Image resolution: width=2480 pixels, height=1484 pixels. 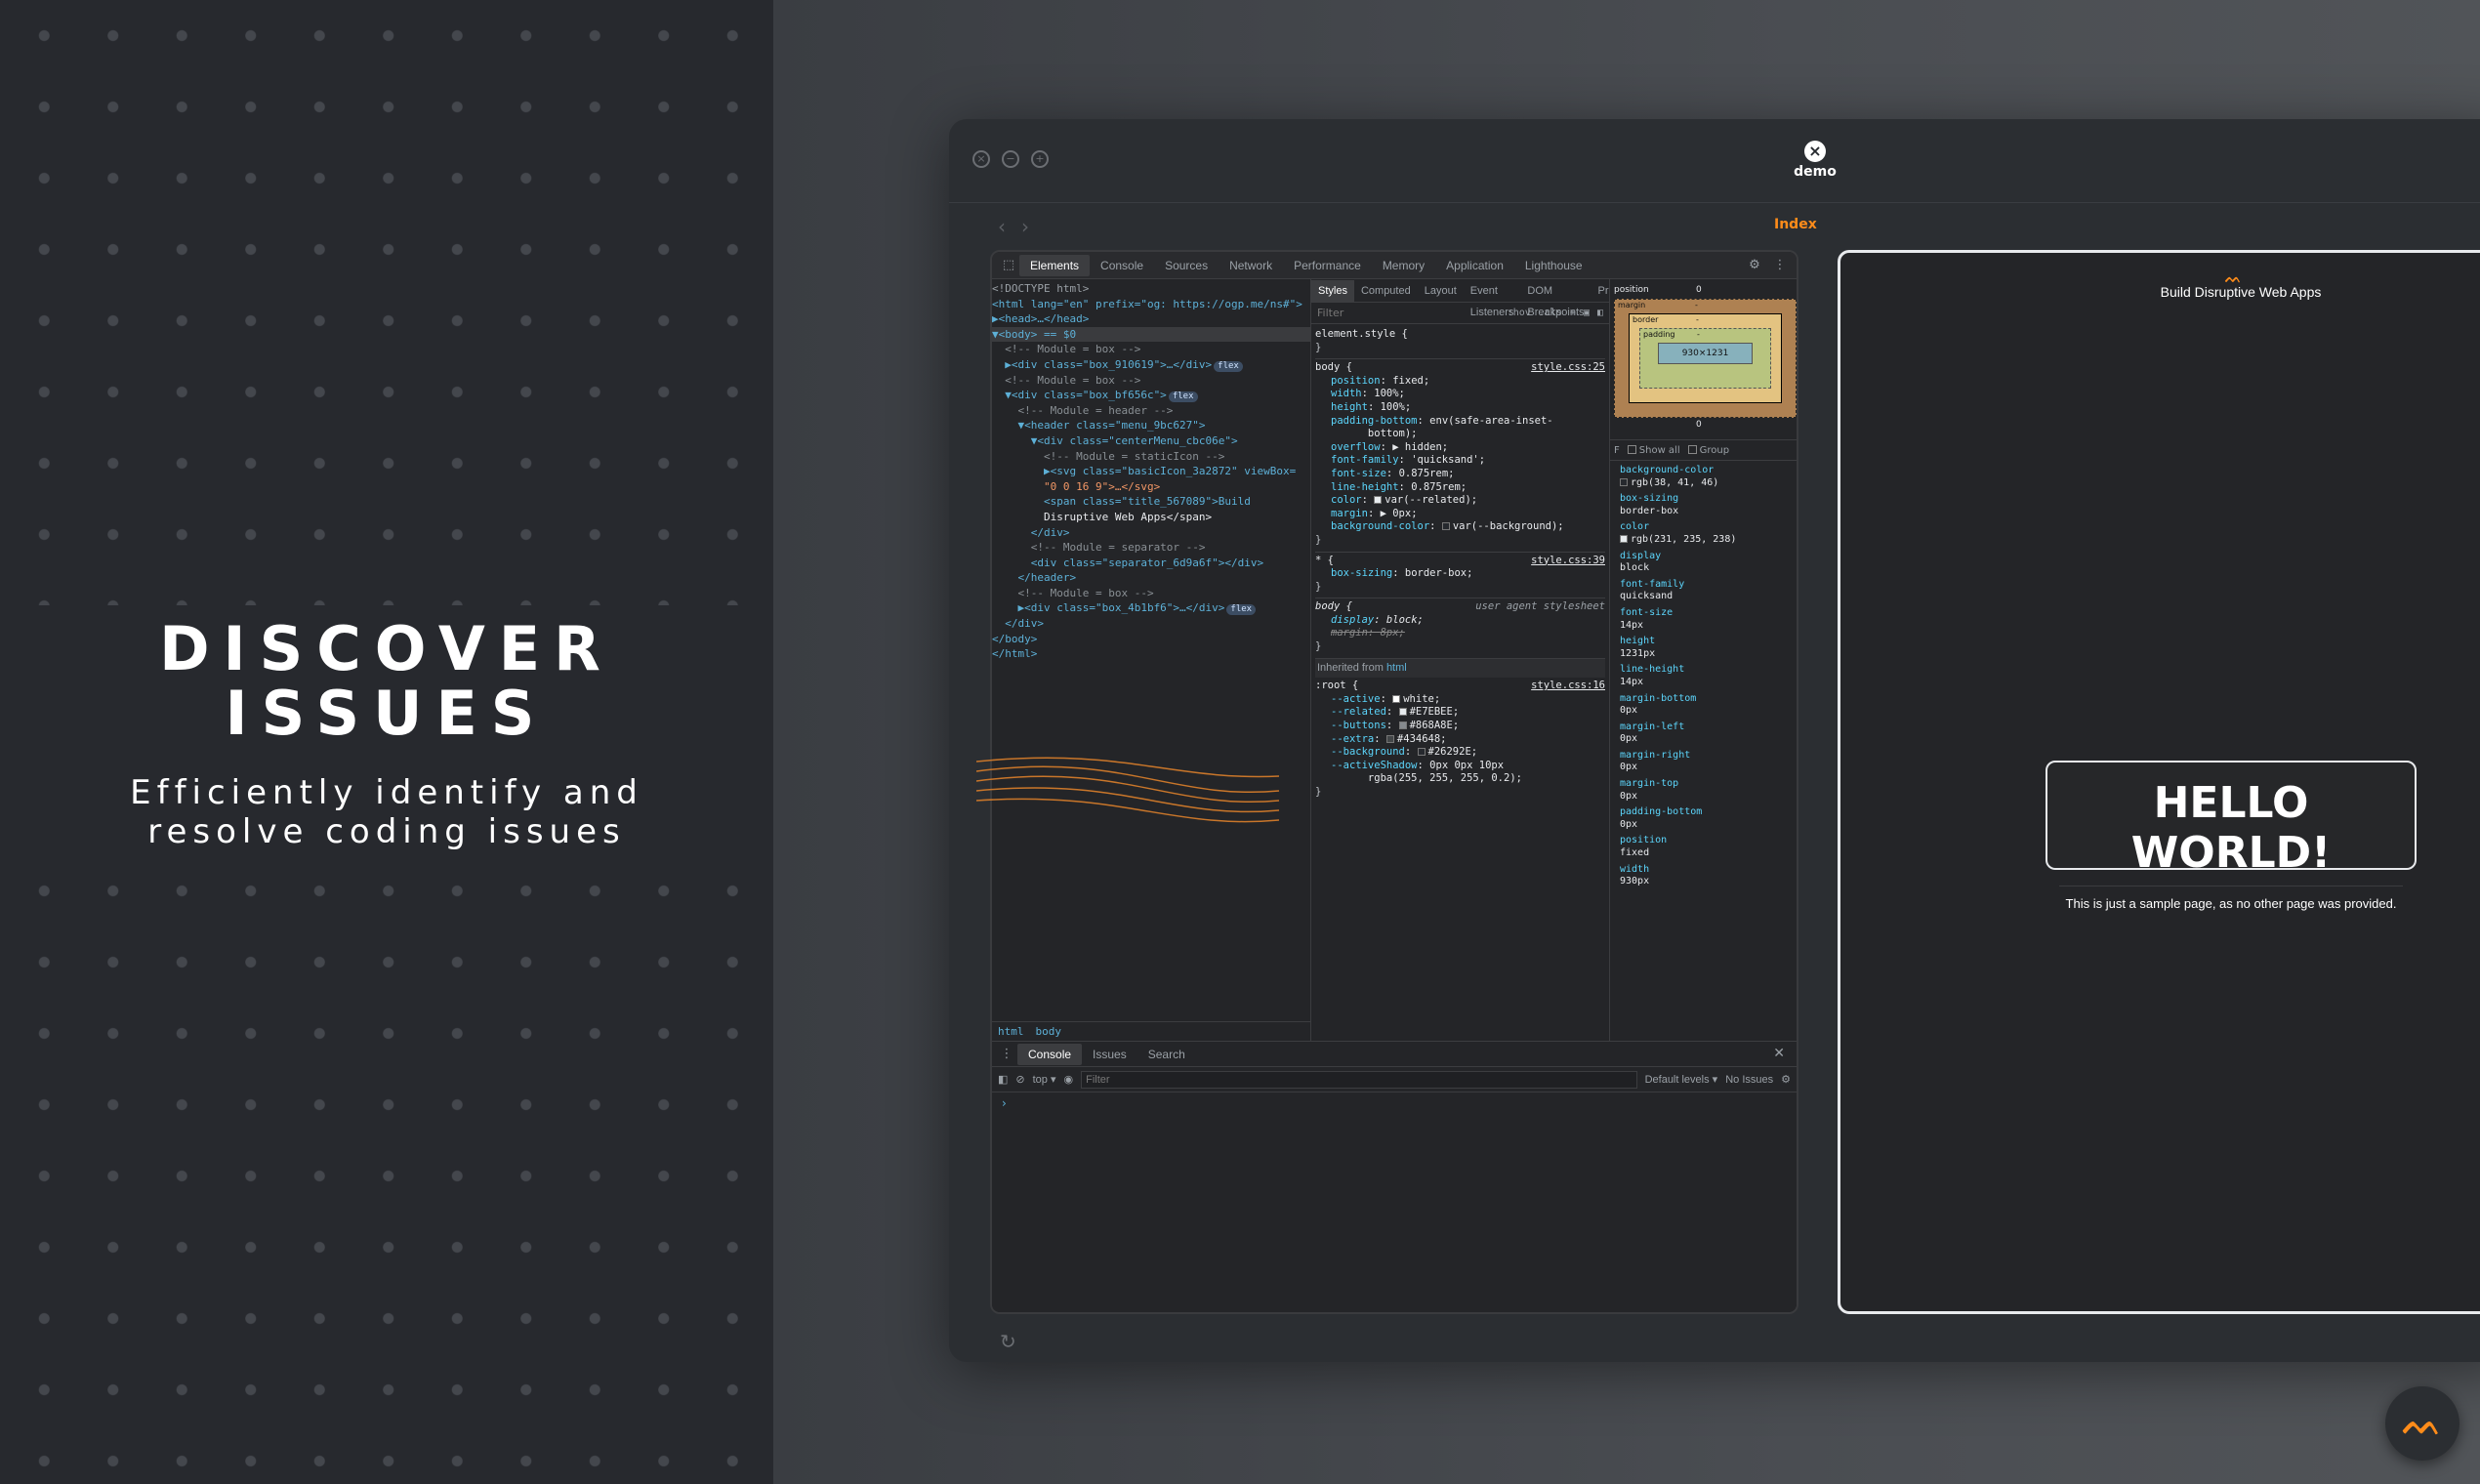 What do you see at coordinates (1055, 265) in the screenshot?
I see `tab-elements: Elements` at bounding box center [1055, 265].